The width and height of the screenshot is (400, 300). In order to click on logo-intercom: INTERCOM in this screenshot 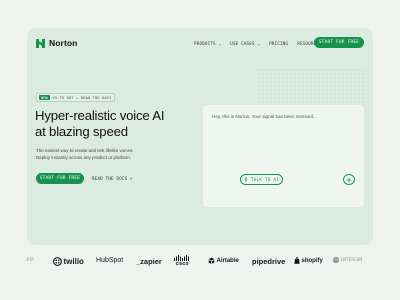, I will do `click(347, 260)`.